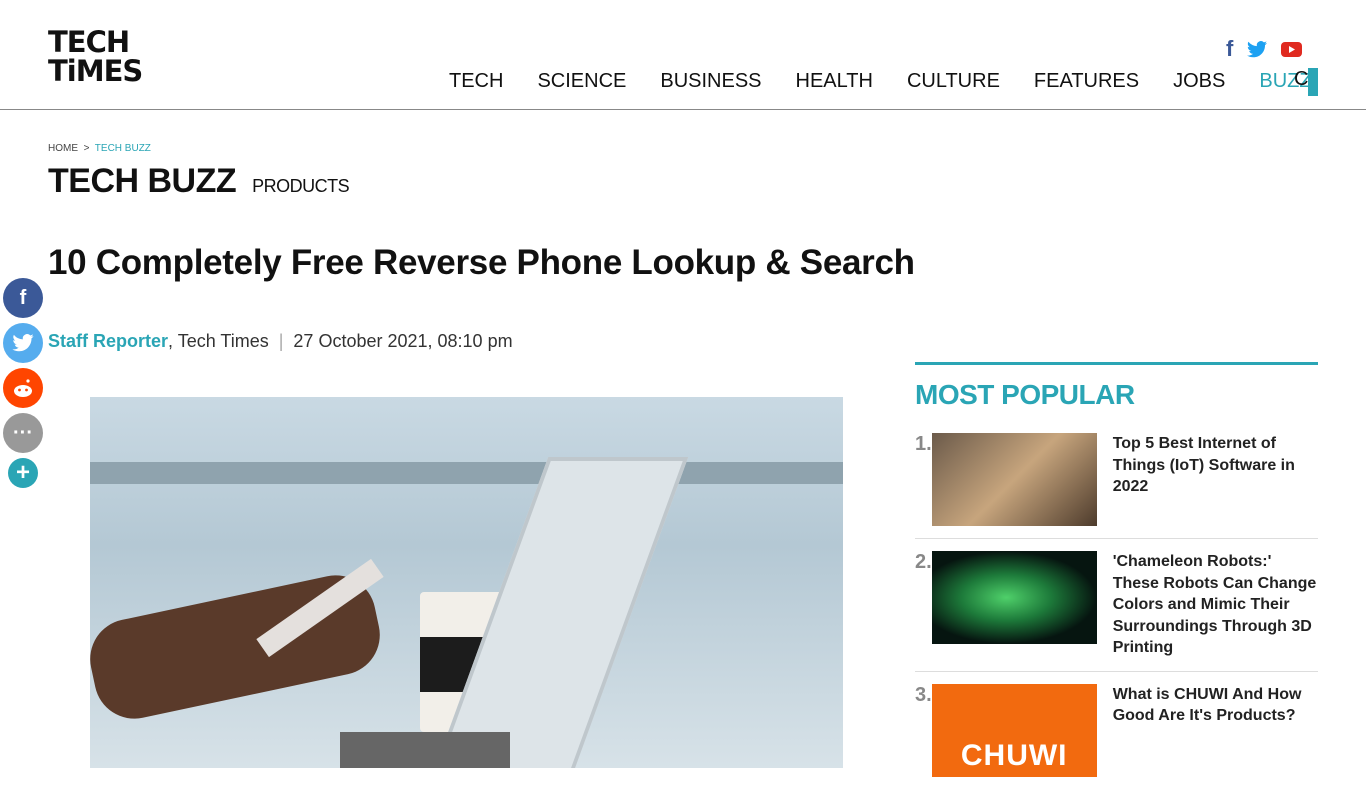 This screenshot has height=789, width=1366. I want to click on popular-thumbnail: CHUWI, so click(1014, 730).